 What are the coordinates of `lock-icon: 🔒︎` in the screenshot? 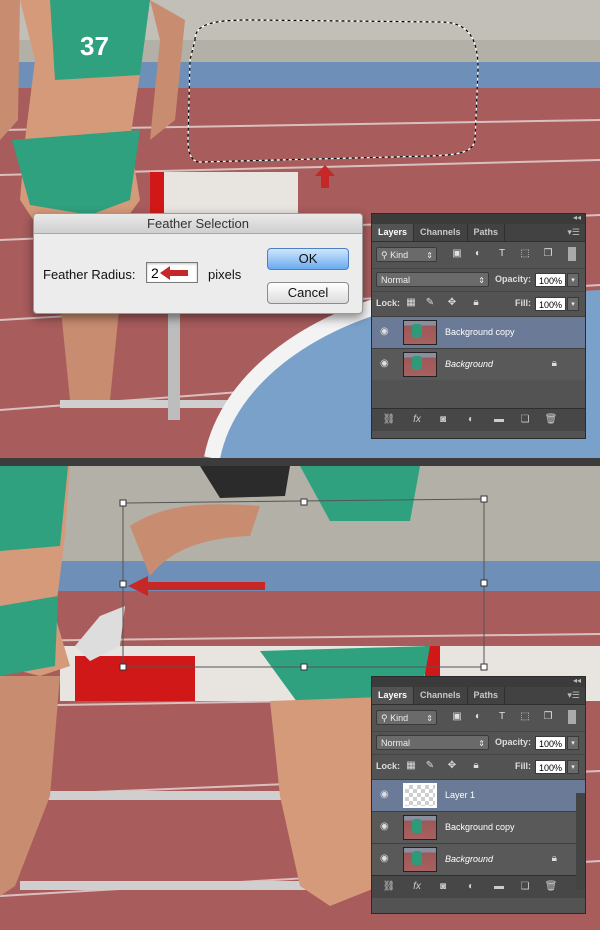 It's located at (554, 363).